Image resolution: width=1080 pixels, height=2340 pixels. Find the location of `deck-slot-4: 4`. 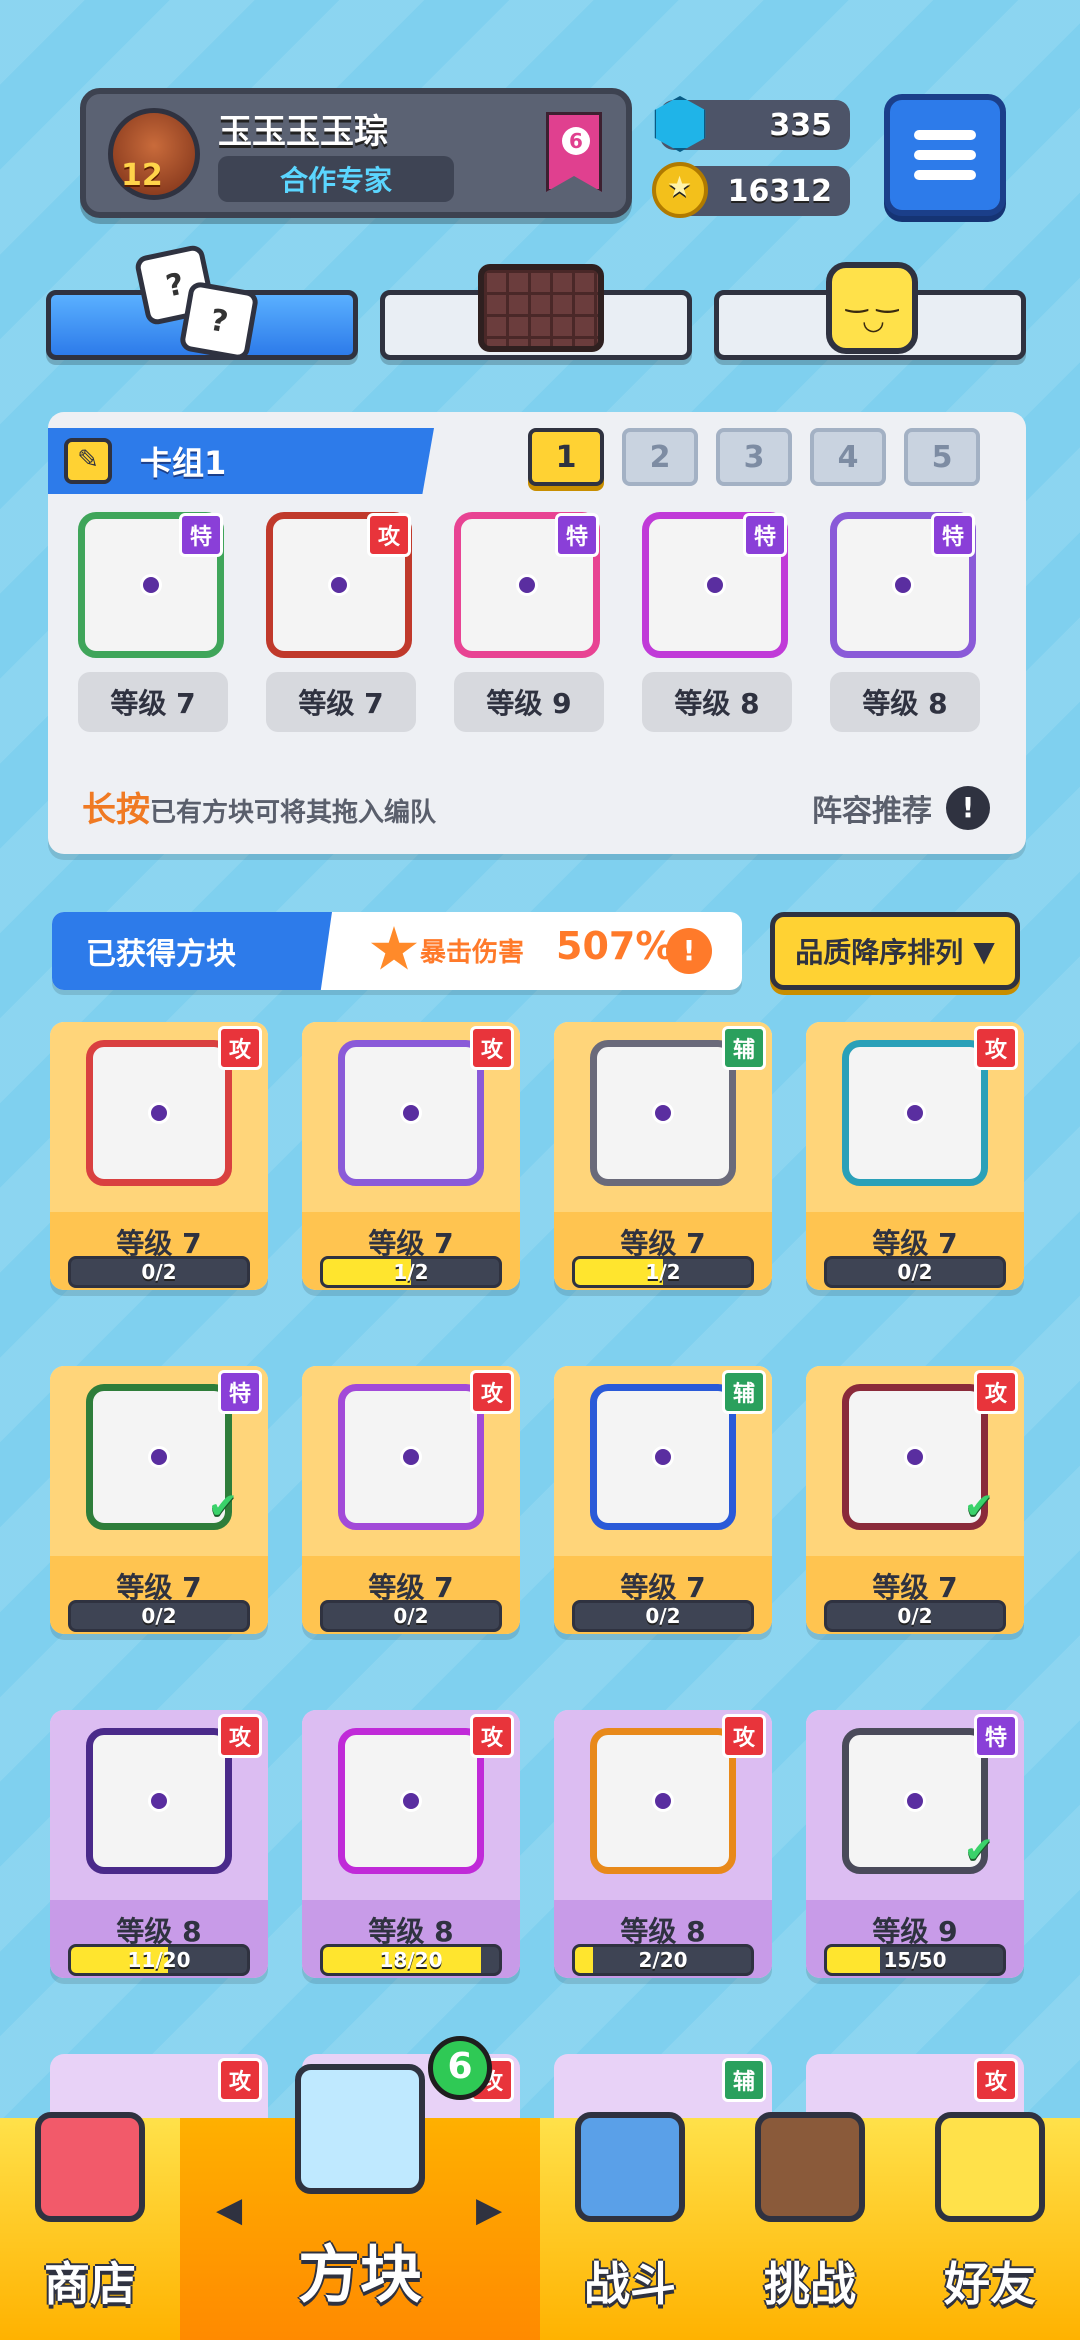

deck-slot-4: 4 is located at coordinates (848, 457).